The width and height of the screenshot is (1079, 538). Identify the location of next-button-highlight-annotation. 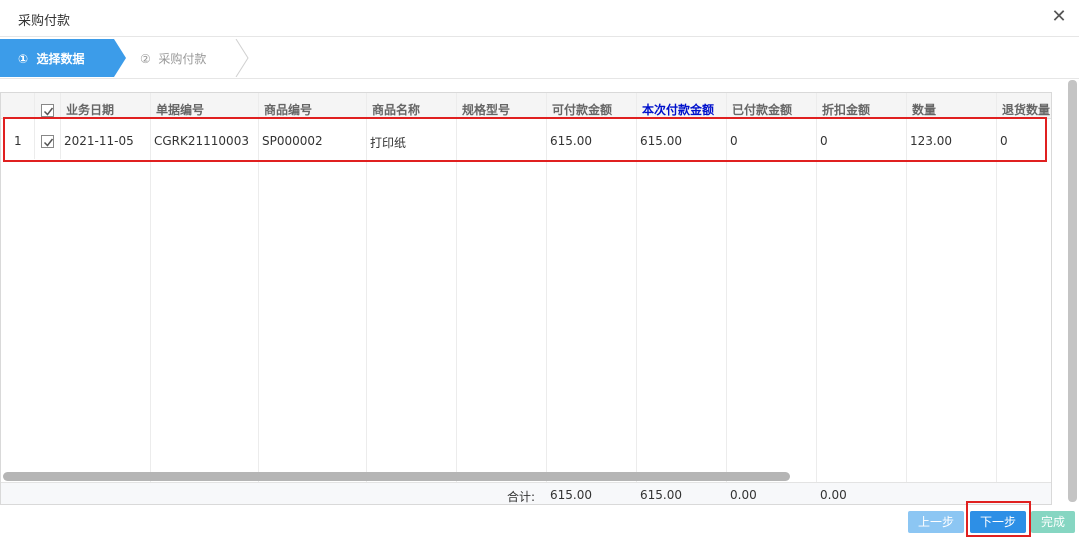
(998, 519).